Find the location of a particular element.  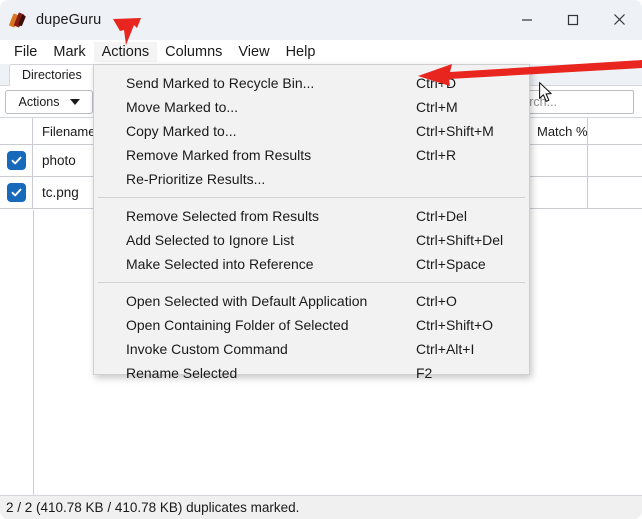

menu-item-shortcut: Ctrl+Shift+Del is located at coordinates (460, 240).